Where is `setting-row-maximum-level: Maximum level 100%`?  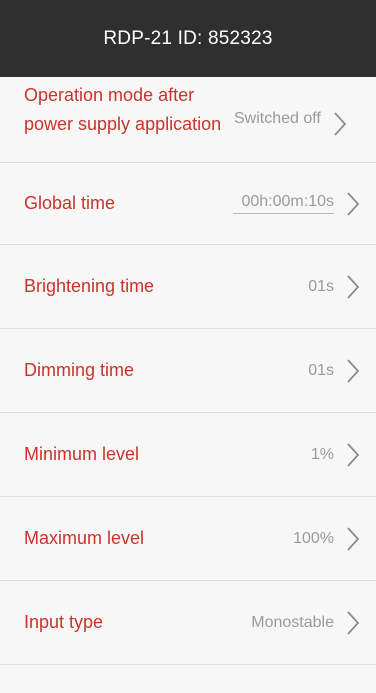
setting-row-maximum-level: Maximum level 100% is located at coordinates (188, 539).